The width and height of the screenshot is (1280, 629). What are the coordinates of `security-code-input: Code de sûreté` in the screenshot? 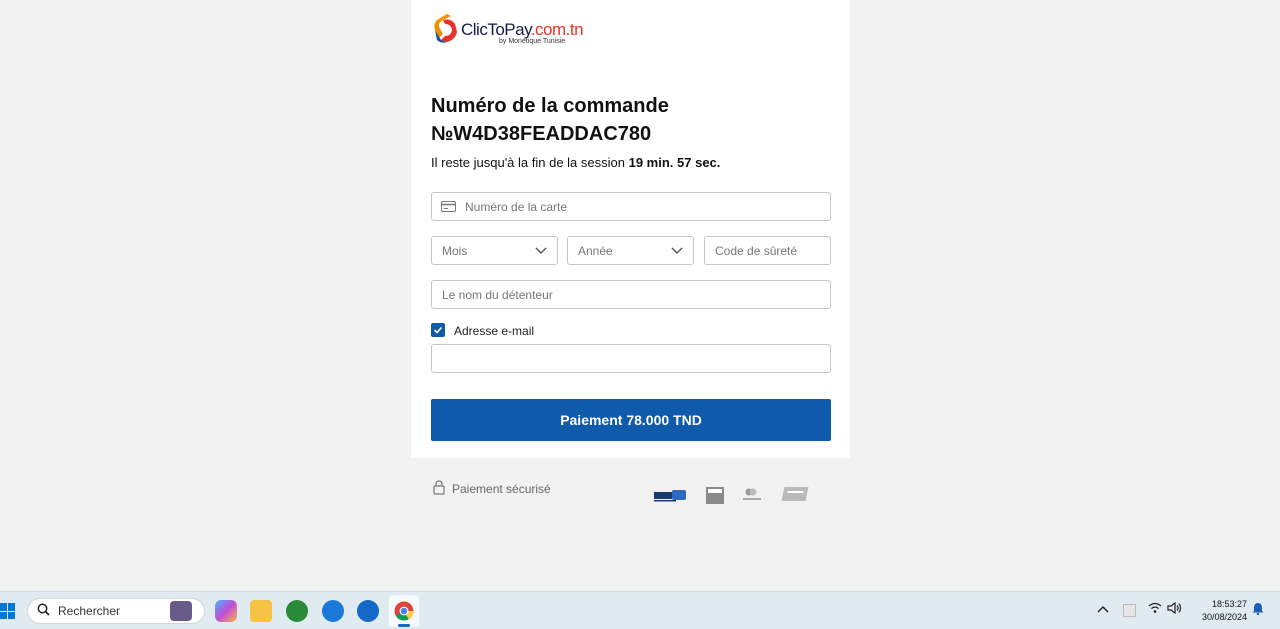 It's located at (767, 250).